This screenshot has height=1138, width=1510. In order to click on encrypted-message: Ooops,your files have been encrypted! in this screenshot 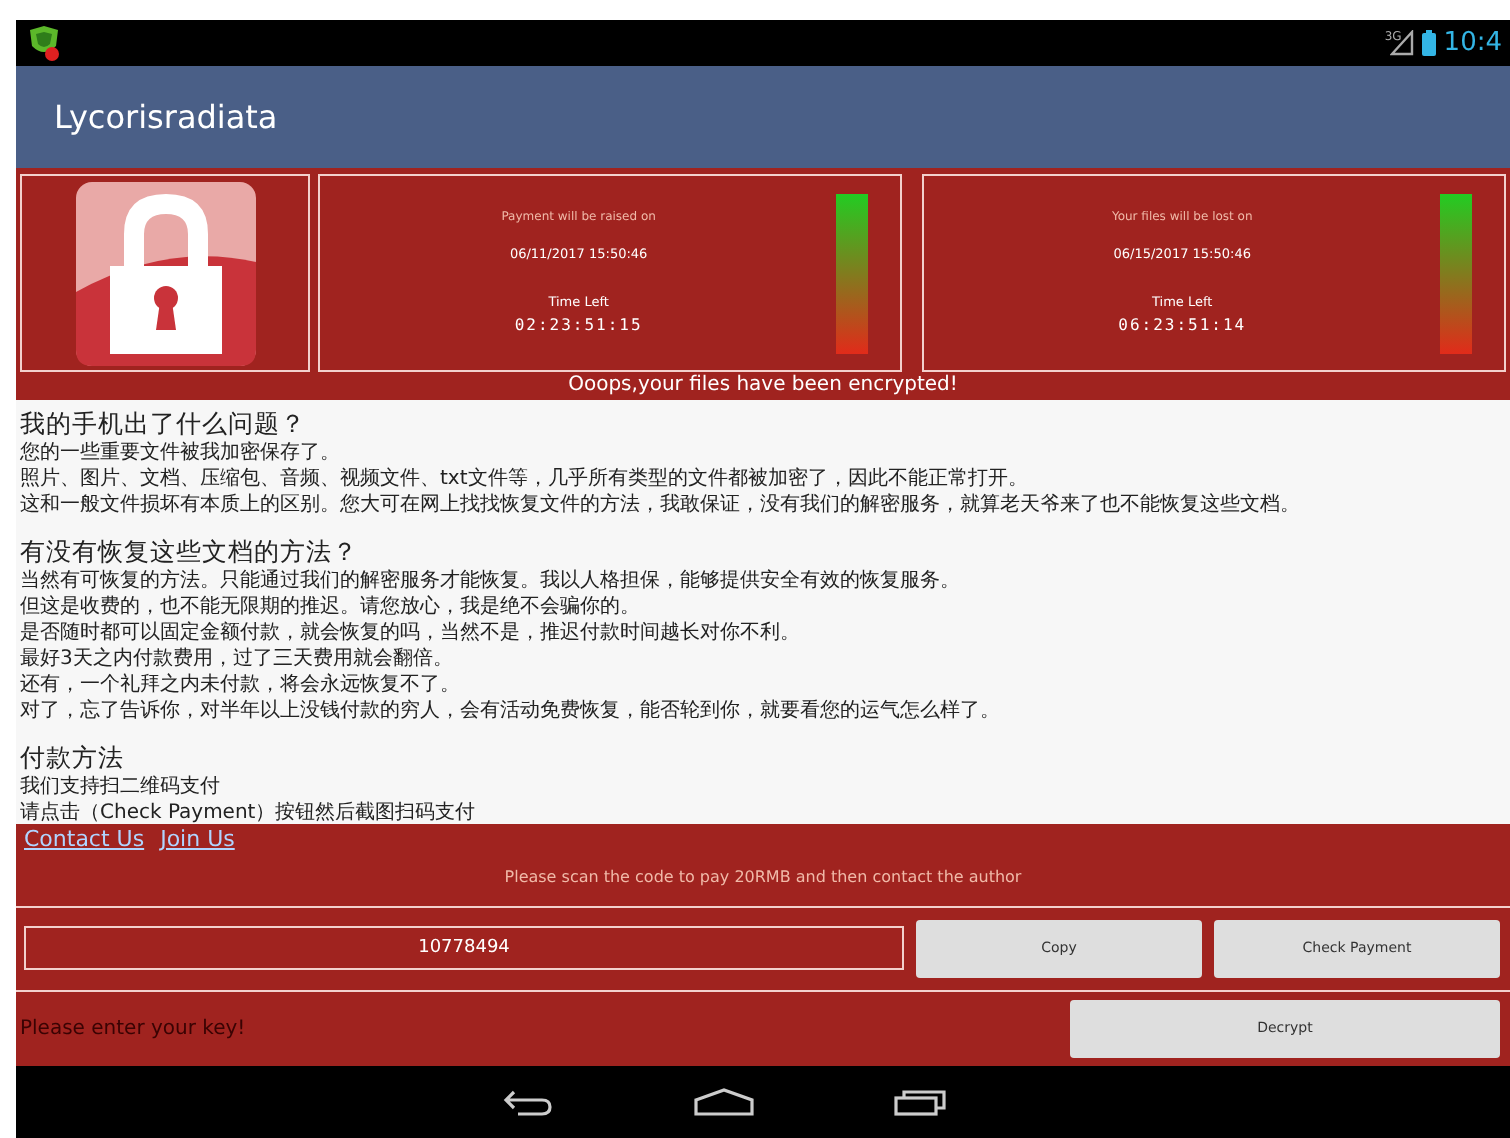, I will do `click(763, 386)`.